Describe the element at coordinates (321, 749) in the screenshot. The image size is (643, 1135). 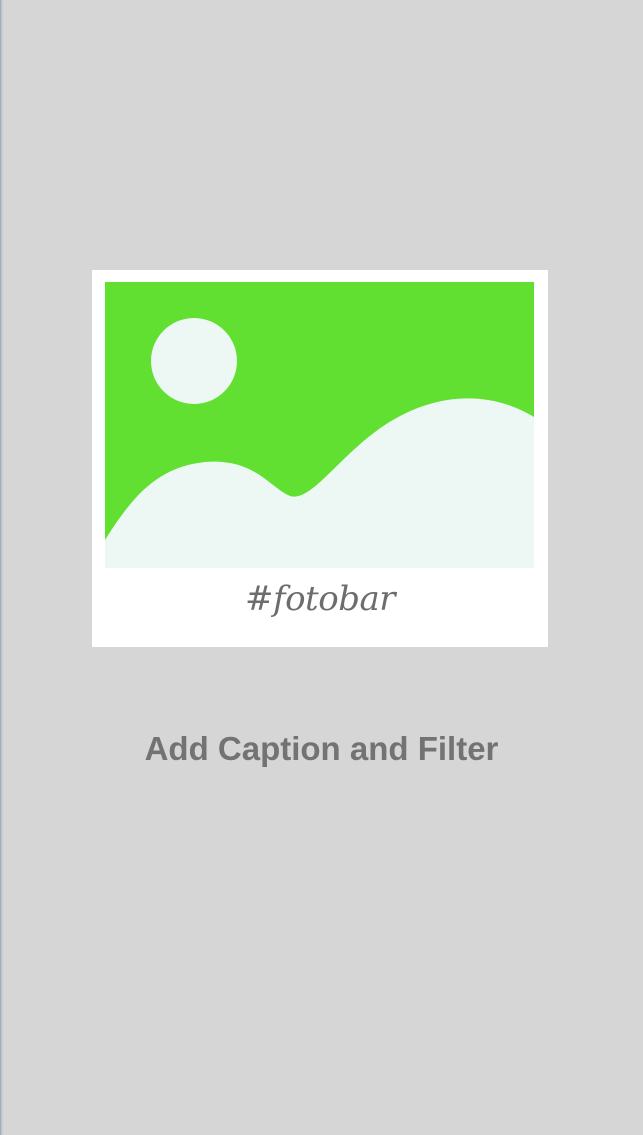
I see `add-caption-and-filter-button: Add Caption and Filter` at that location.